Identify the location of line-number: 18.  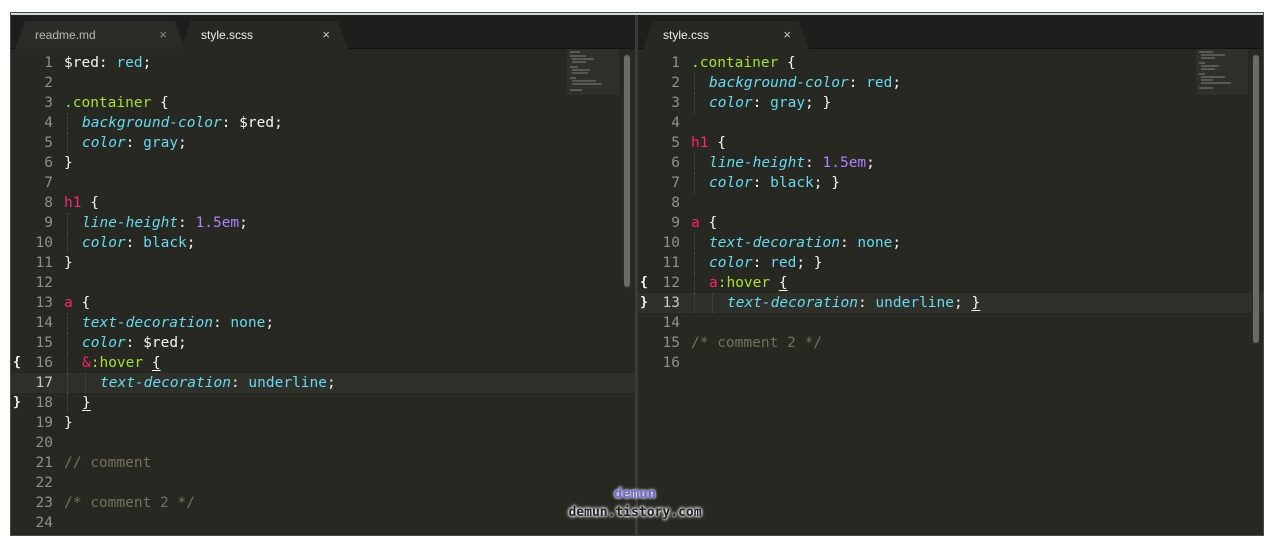
(44, 403).